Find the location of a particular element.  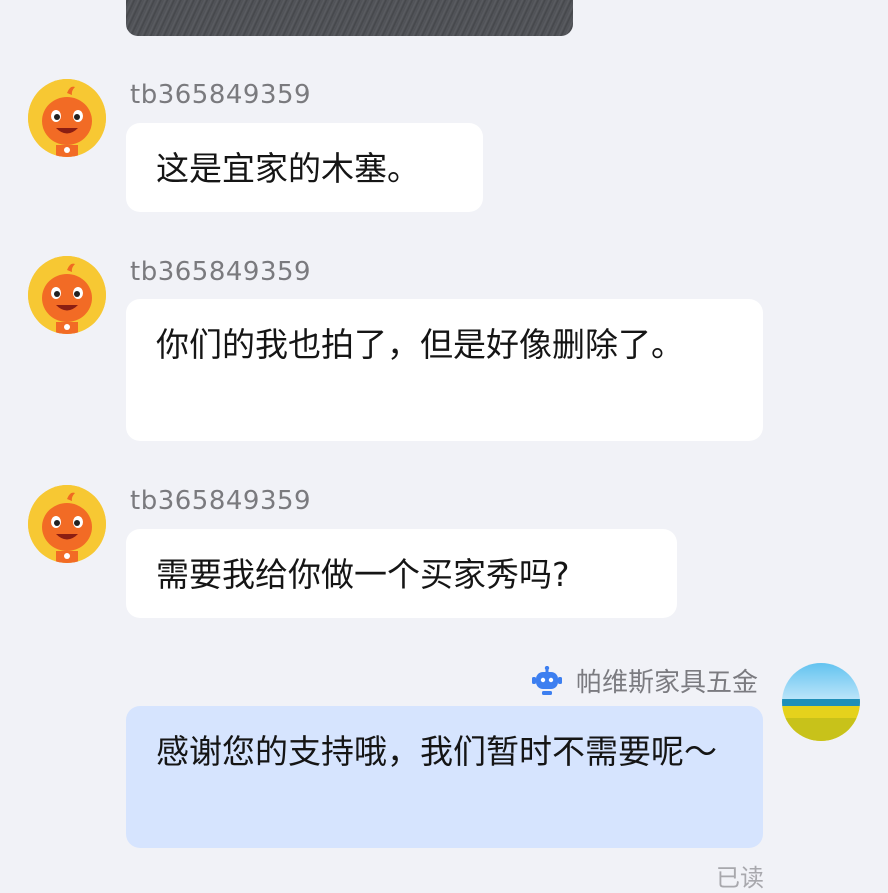

seller-avatar is located at coordinates (821, 702).